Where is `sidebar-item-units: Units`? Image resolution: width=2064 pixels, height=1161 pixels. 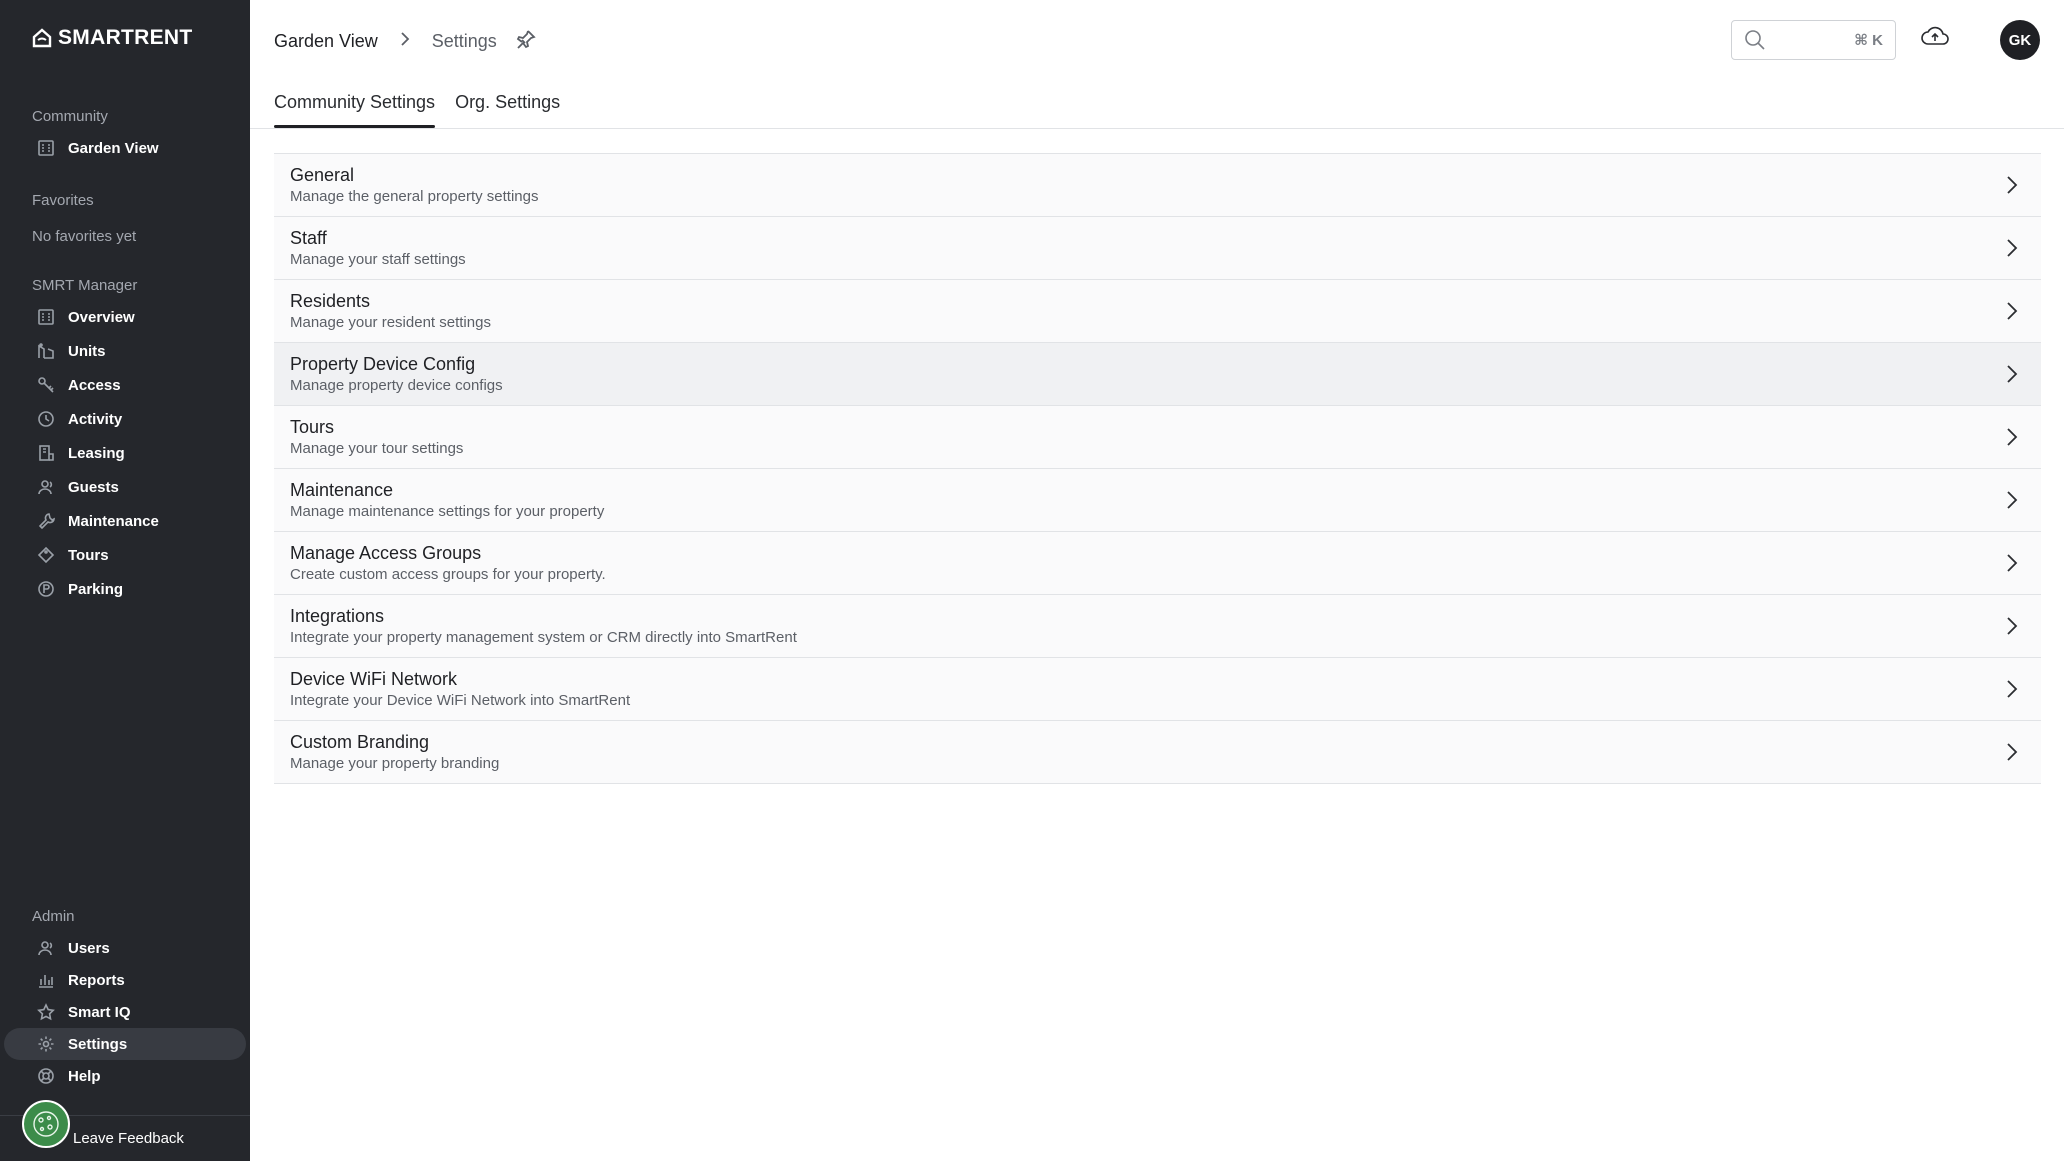 sidebar-item-units: Units is located at coordinates (125, 351).